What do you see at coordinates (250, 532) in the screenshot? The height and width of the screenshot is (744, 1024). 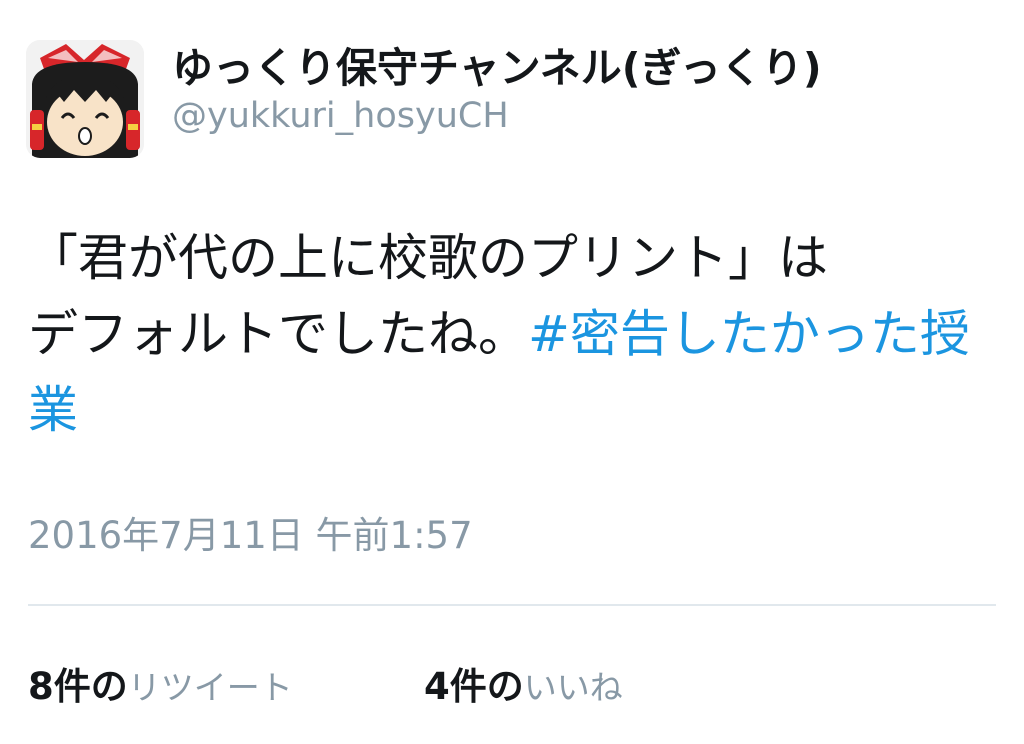 I see `tweet-timestamp: 2016年7月11日 午前1:57` at bounding box center [250, 532].